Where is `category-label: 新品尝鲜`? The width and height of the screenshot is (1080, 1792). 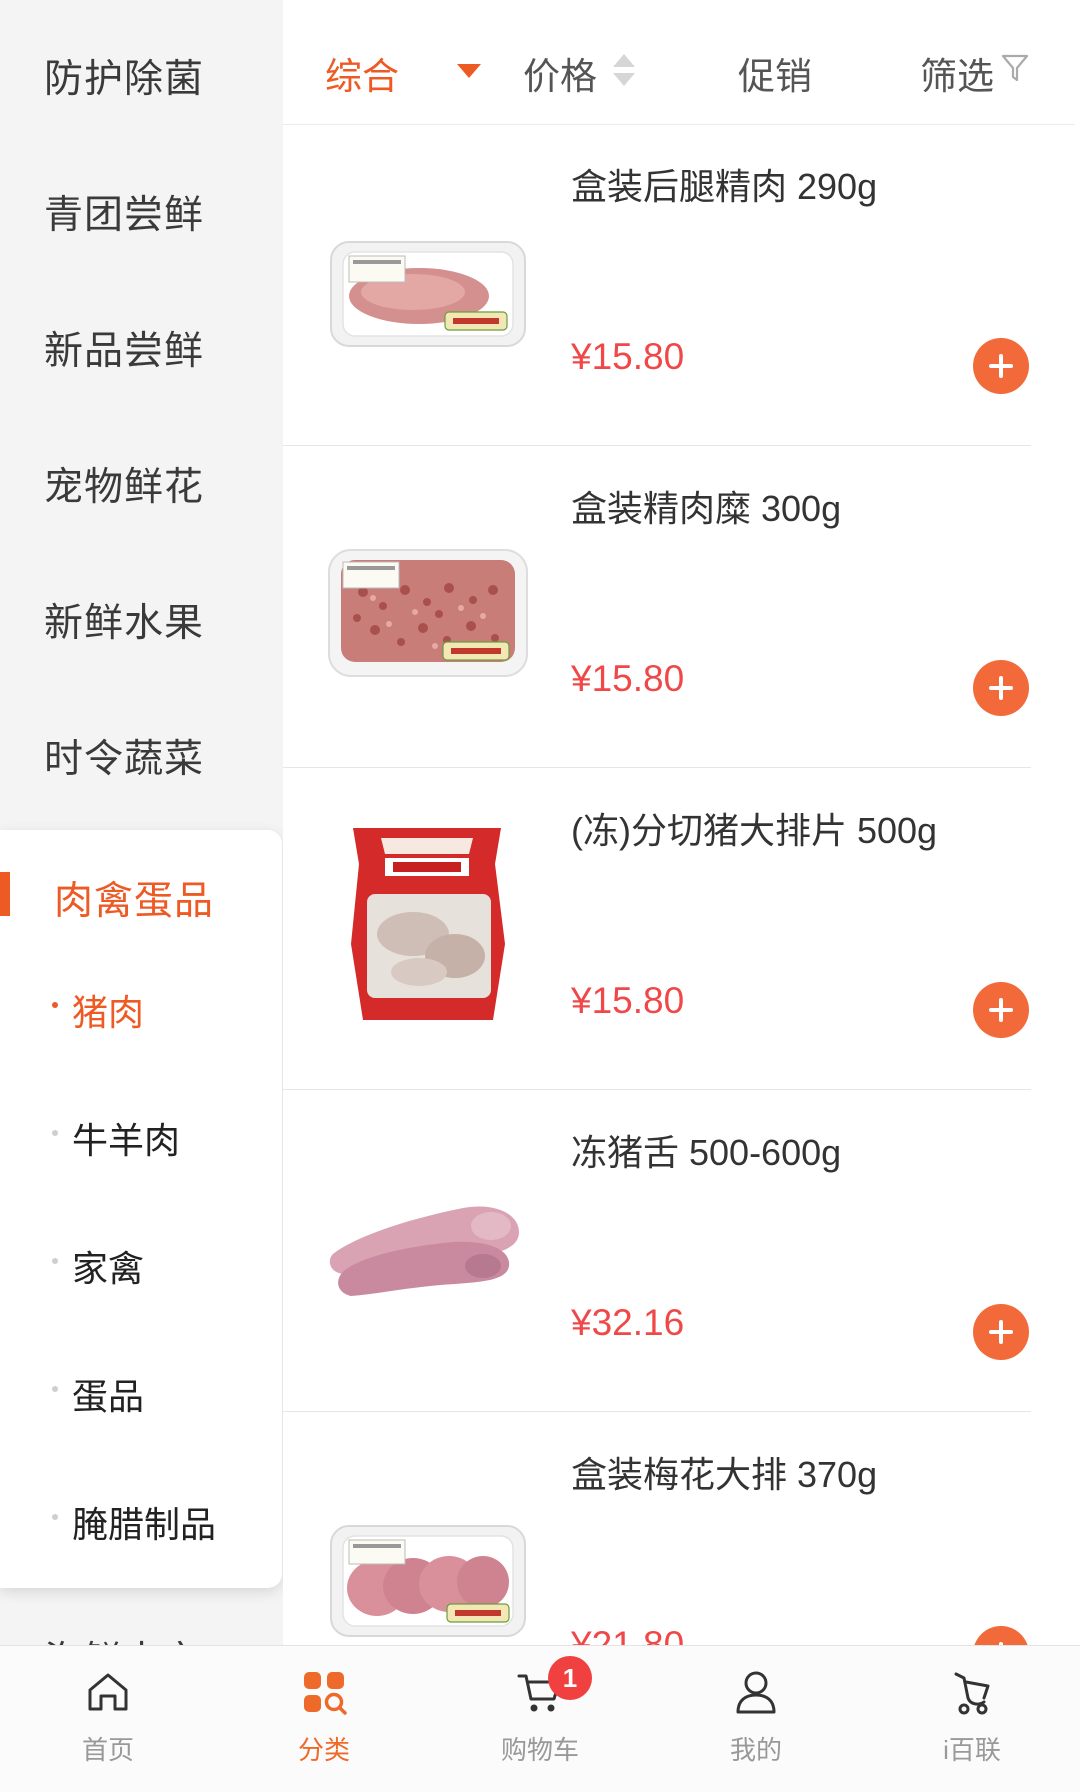
category-label: 新品尝鲜 is located at coordinates (124, 351).